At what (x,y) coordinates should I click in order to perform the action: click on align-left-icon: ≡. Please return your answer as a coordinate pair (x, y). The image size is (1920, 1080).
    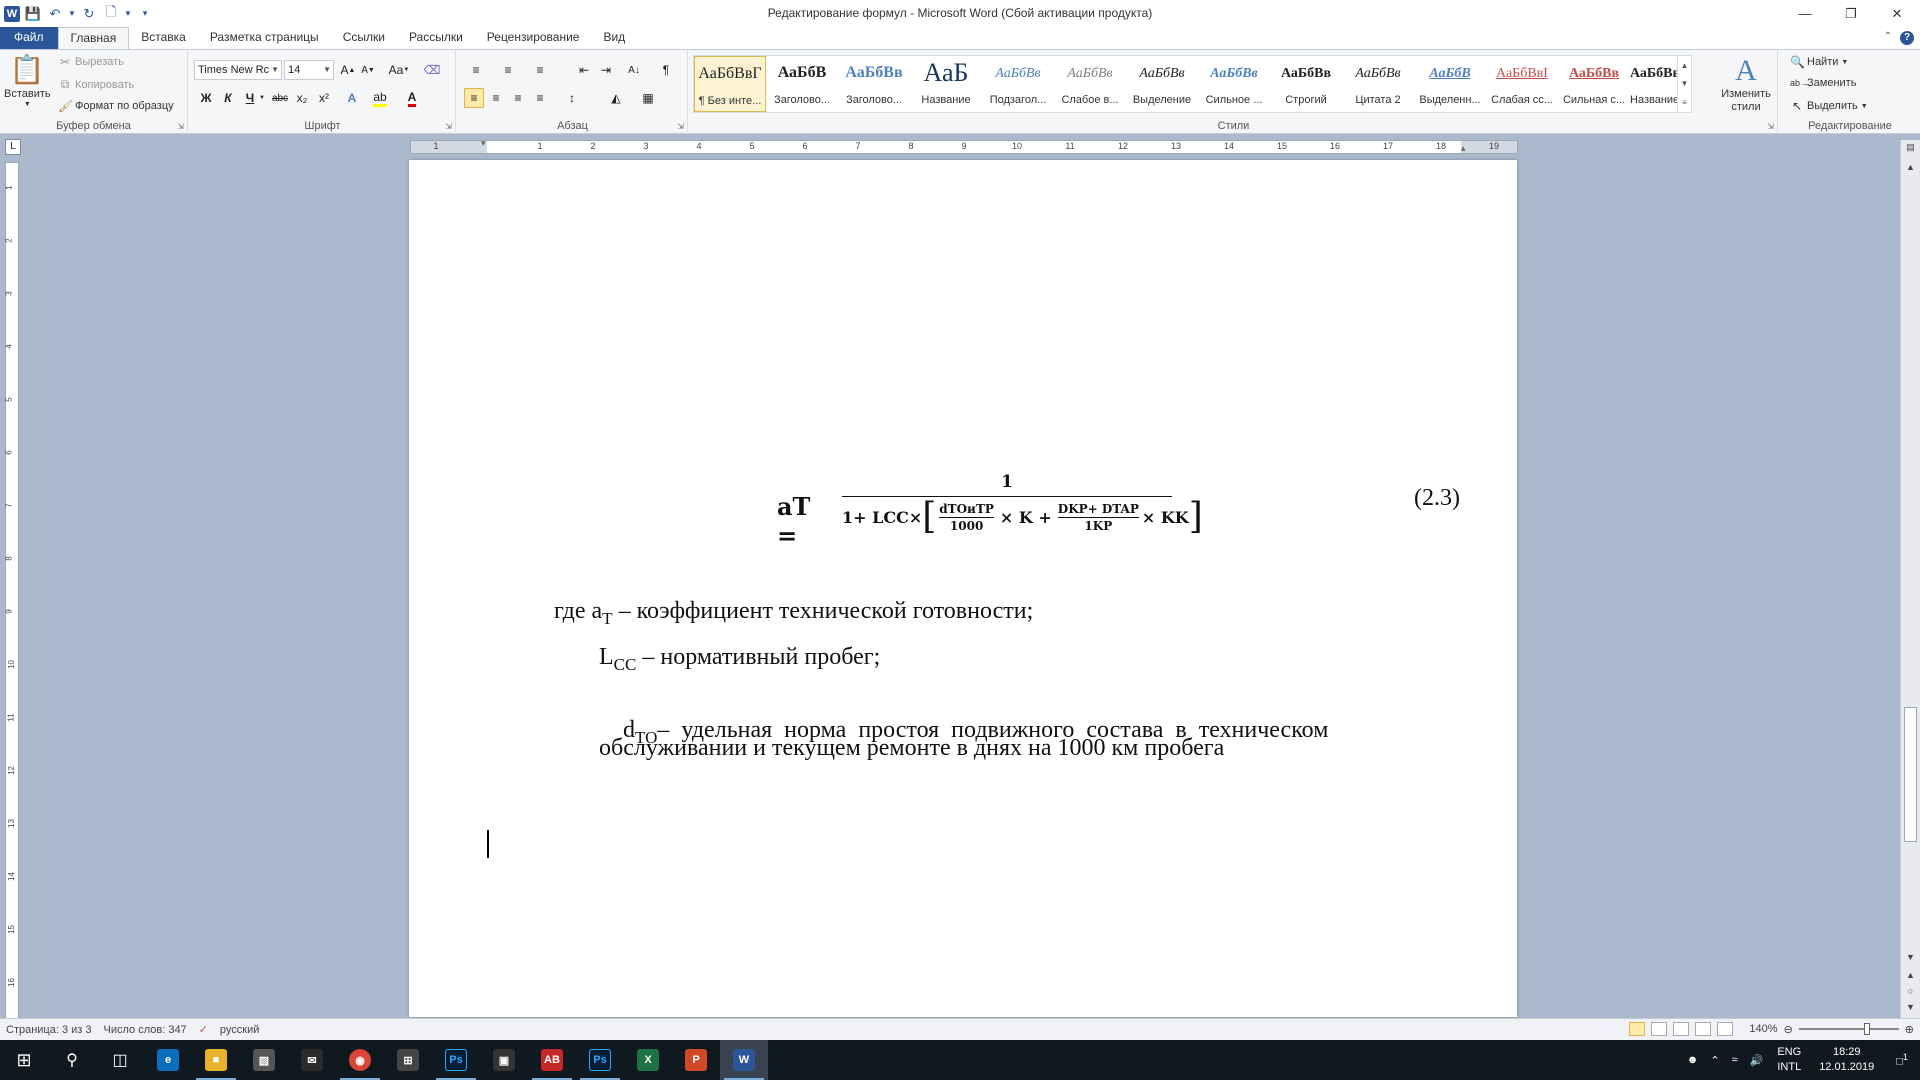
    Looking at the image, I should click on (474, 98).